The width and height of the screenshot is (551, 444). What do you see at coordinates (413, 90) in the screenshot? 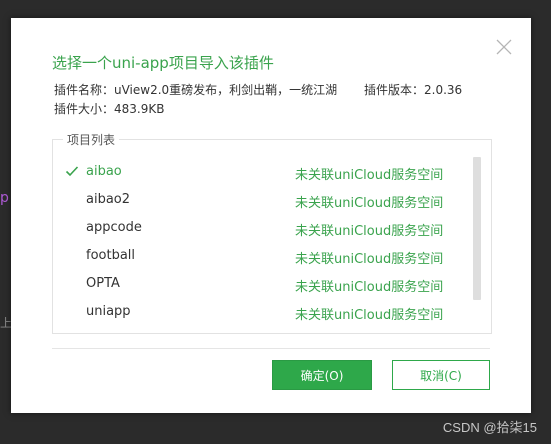
I see `plugin-version: 插件版本：2.0.36` at bounding box center [413, 90].